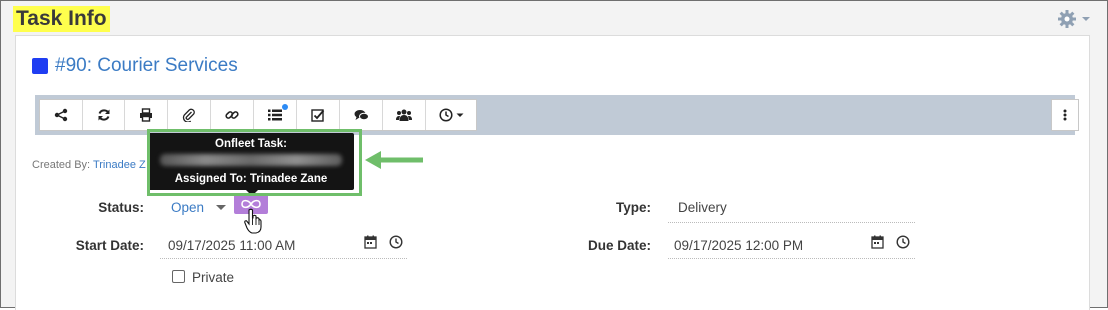  I want to click on share-button, so click(61, 115).